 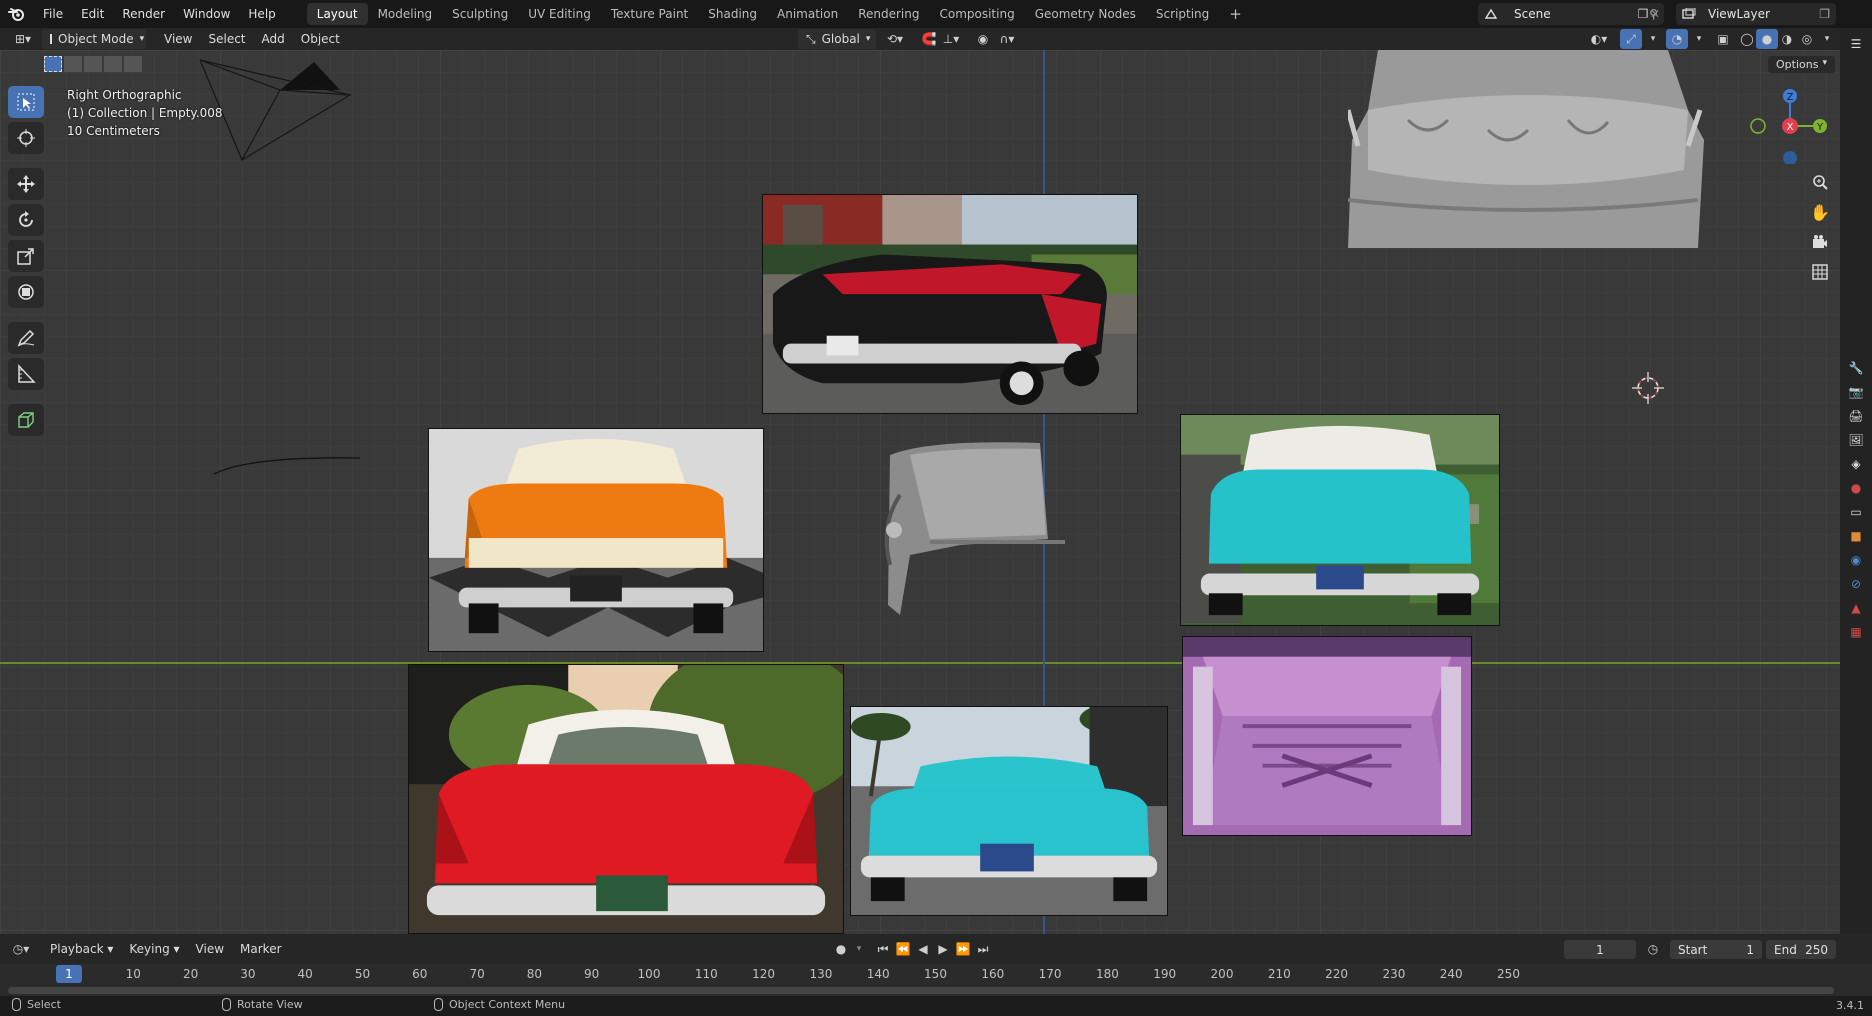 What do you see at coordinates (1787, 39) in the screenshot?
I see `material-shading-icon: ◑` at bounding box center [1787, 39].